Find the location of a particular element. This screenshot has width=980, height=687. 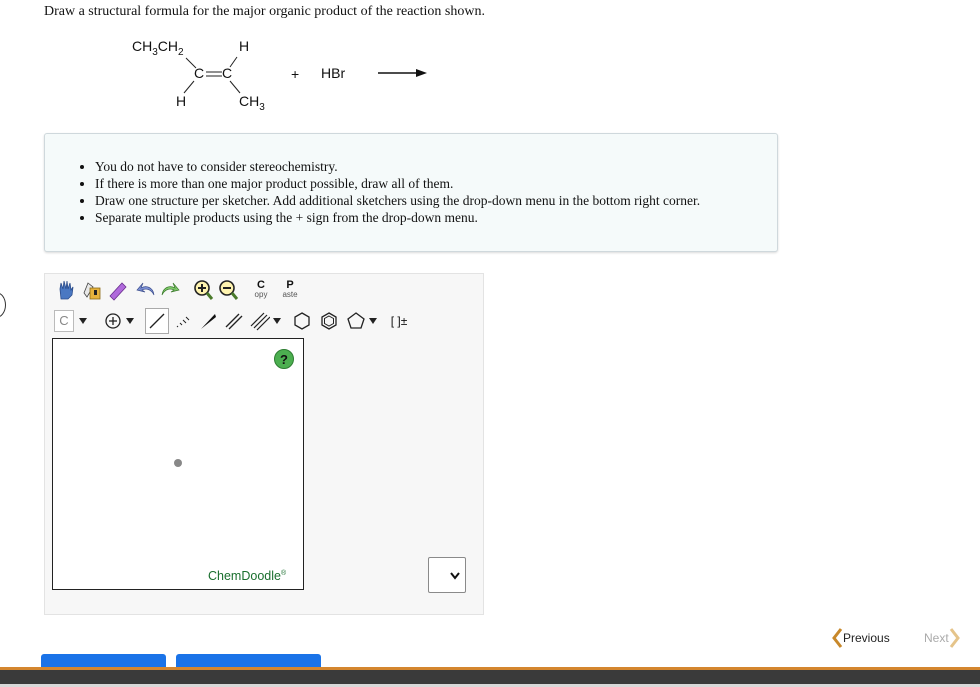

drawing-canvas: ? ChemDoodle® is located at coordinates (178, 464).